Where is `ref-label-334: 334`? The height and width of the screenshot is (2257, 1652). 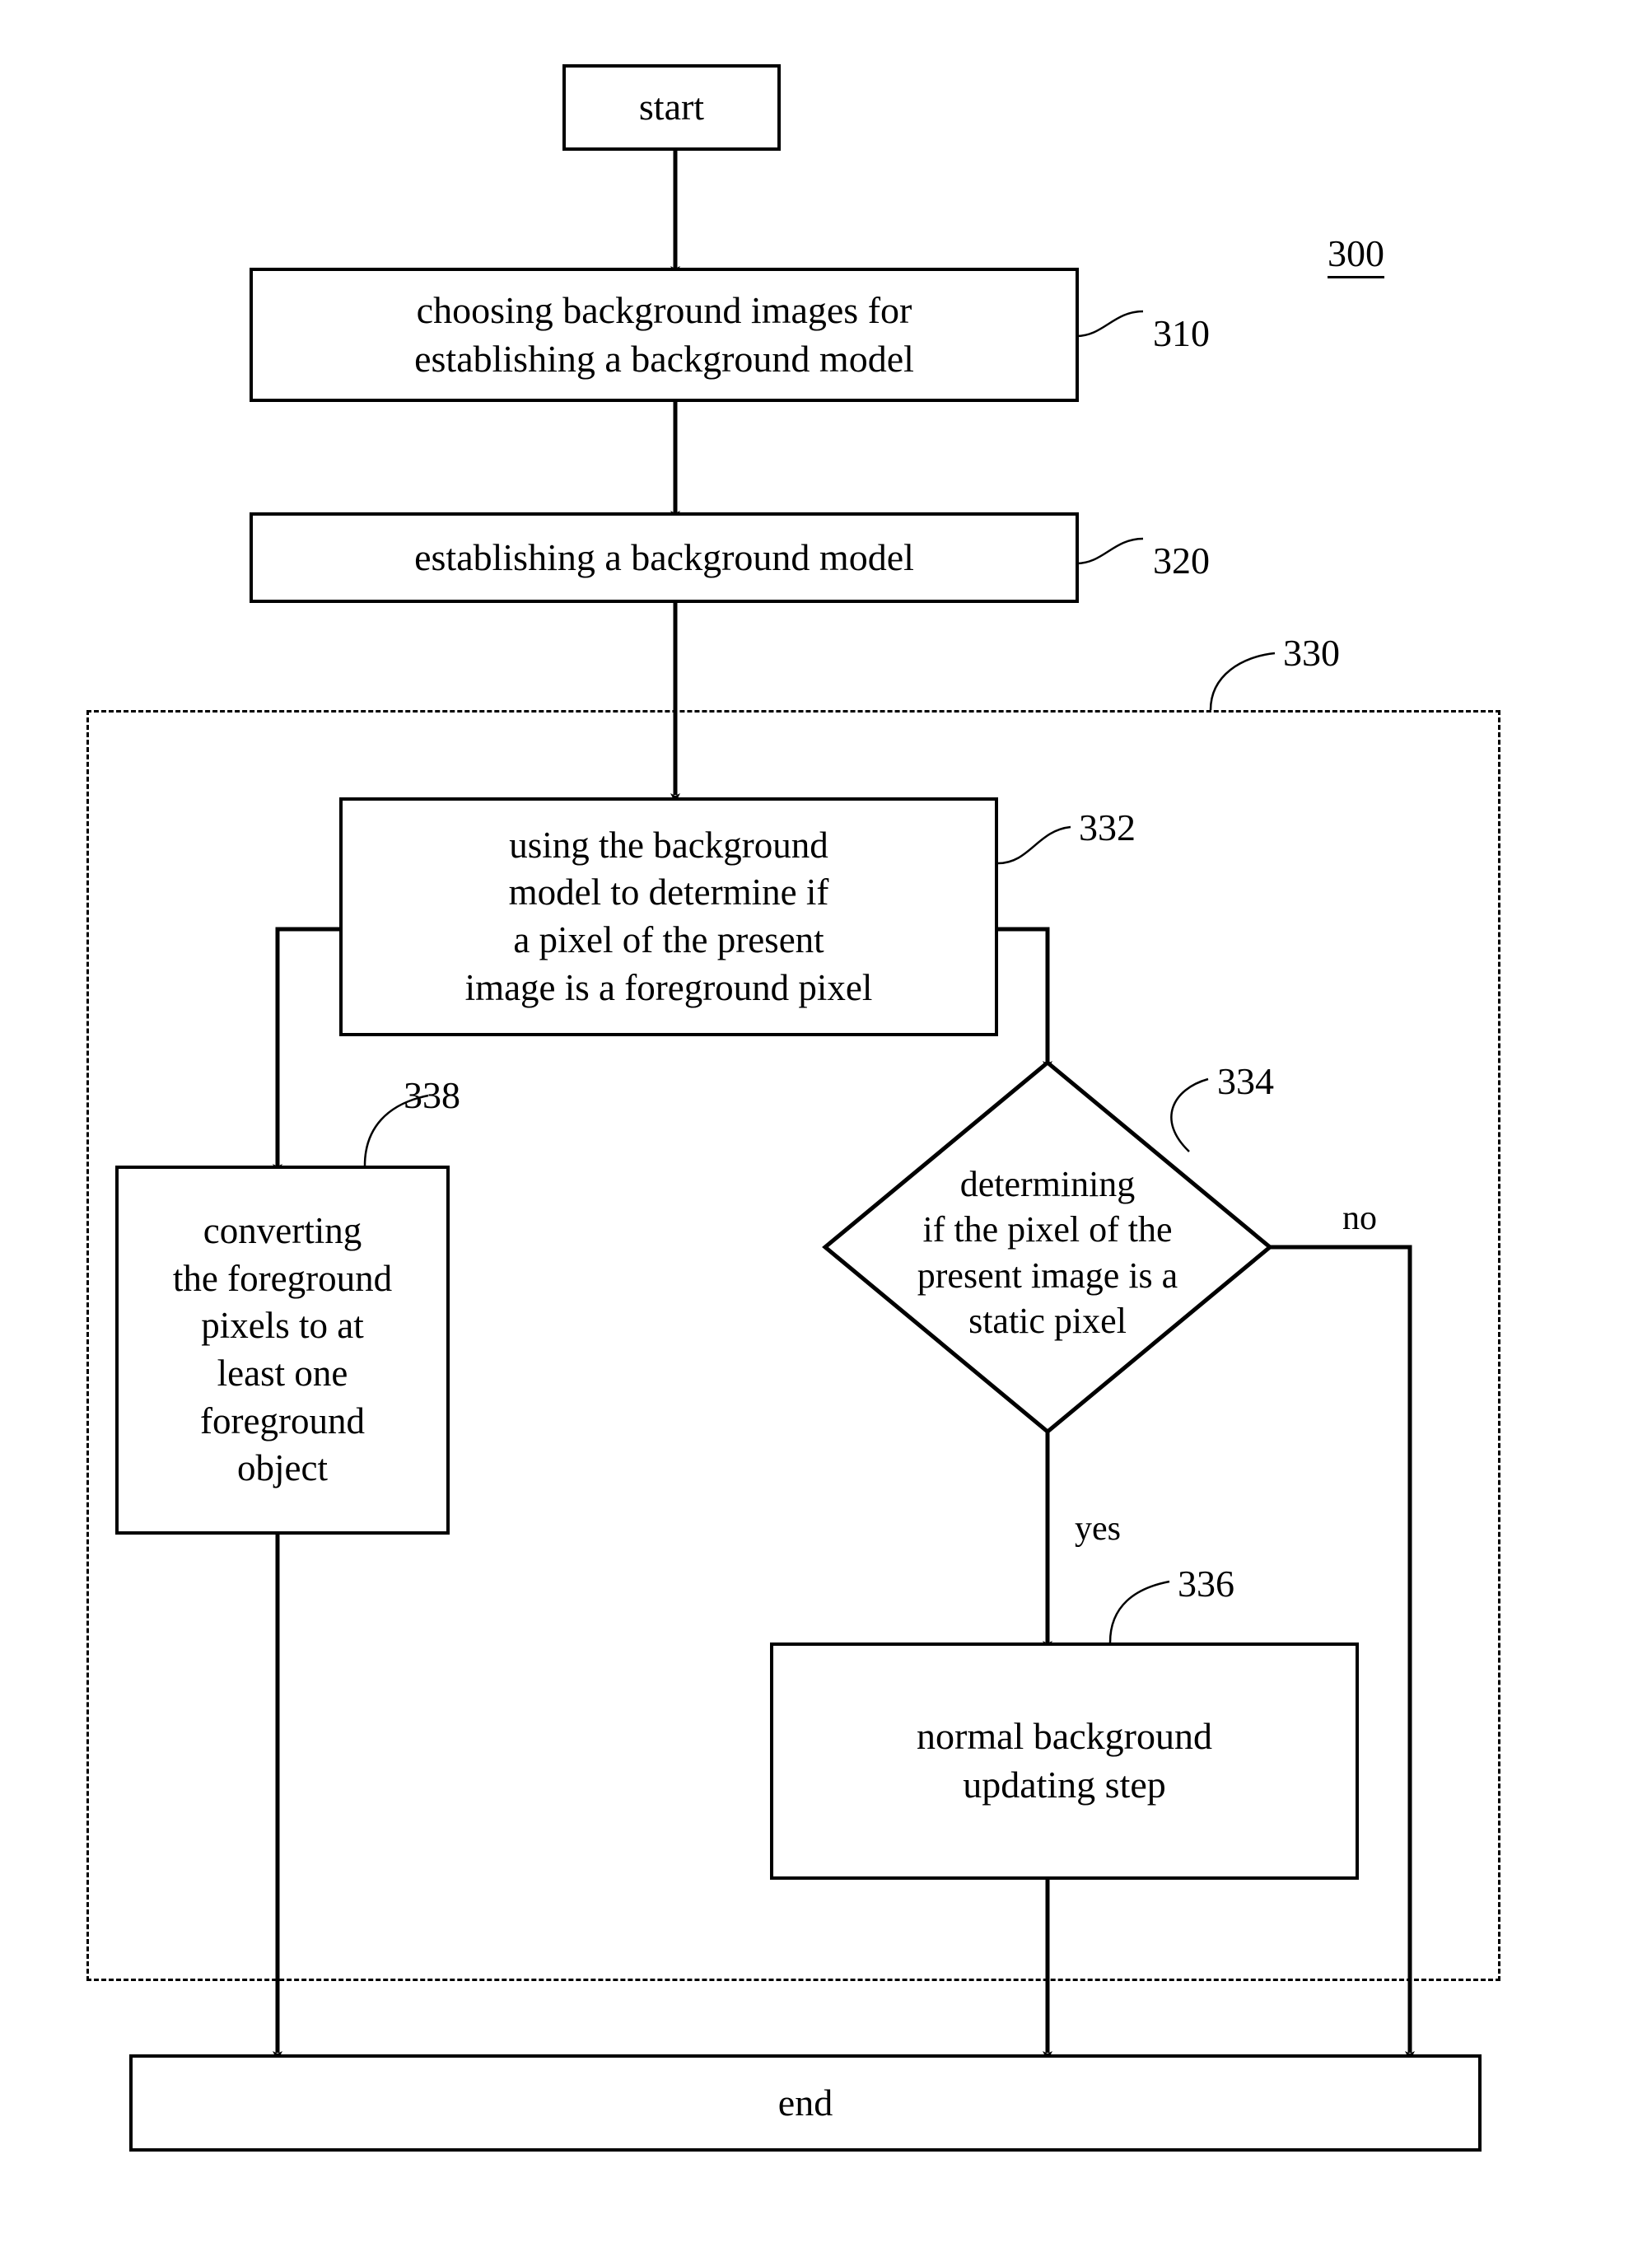
ref-label-334: 334 is located at coordinates (1245, 1081).